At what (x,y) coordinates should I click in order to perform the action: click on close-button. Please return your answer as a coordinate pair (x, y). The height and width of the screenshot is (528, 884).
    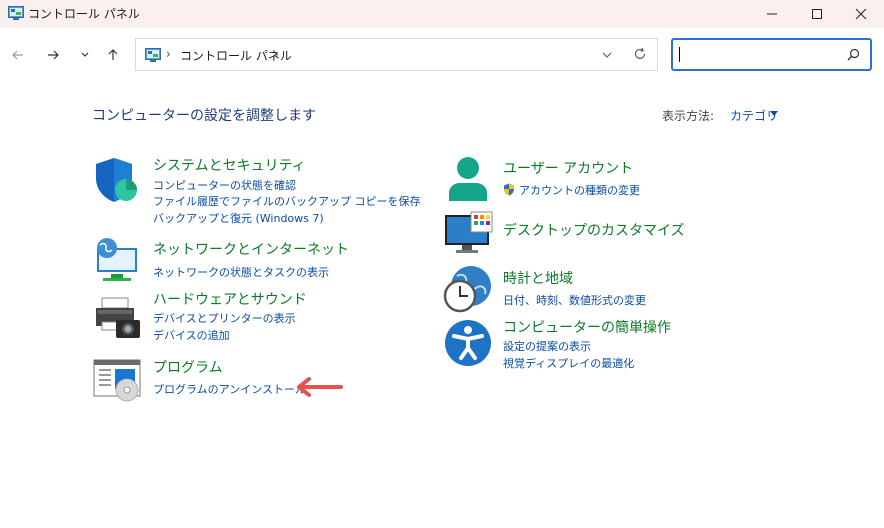
    Looking at the image, I should click on (861, 14).